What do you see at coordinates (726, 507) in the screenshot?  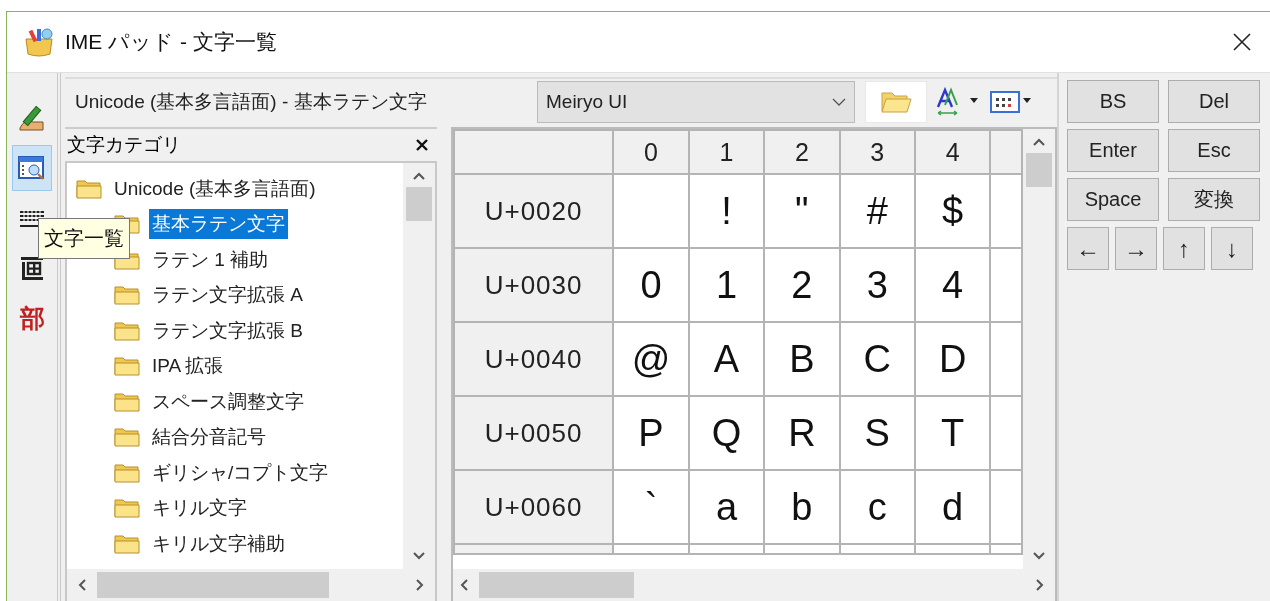 I see `character-cell: a` at bounding box center [726, 507].